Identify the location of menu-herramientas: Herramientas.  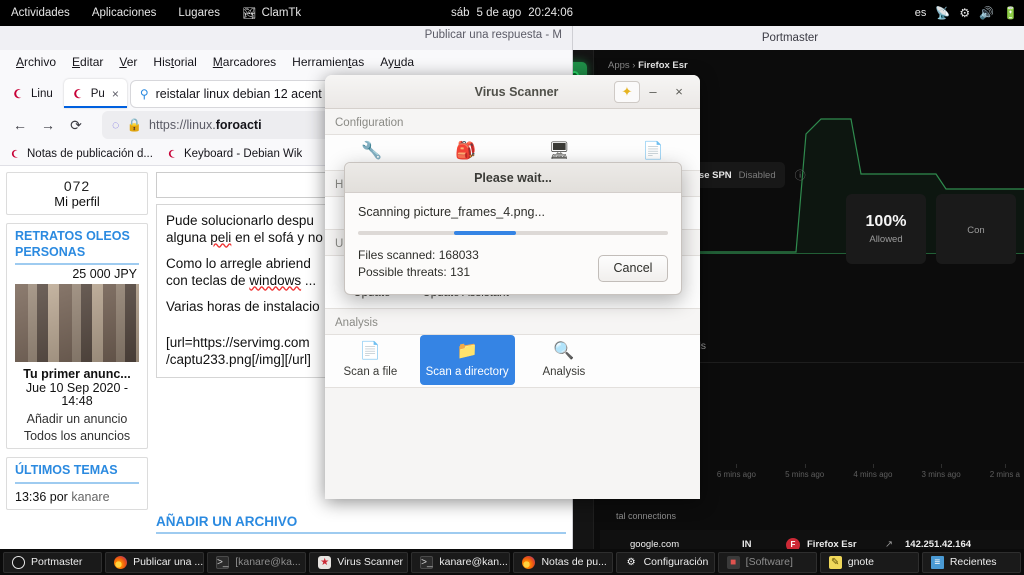
(328, 62).